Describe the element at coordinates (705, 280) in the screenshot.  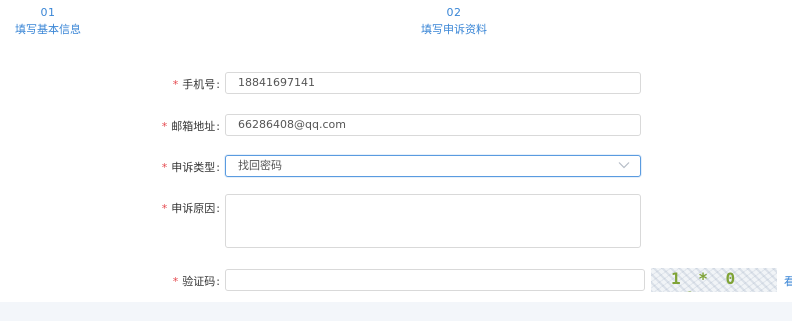
I see `captcha-image-text: 1 * 0 =?` at that location.